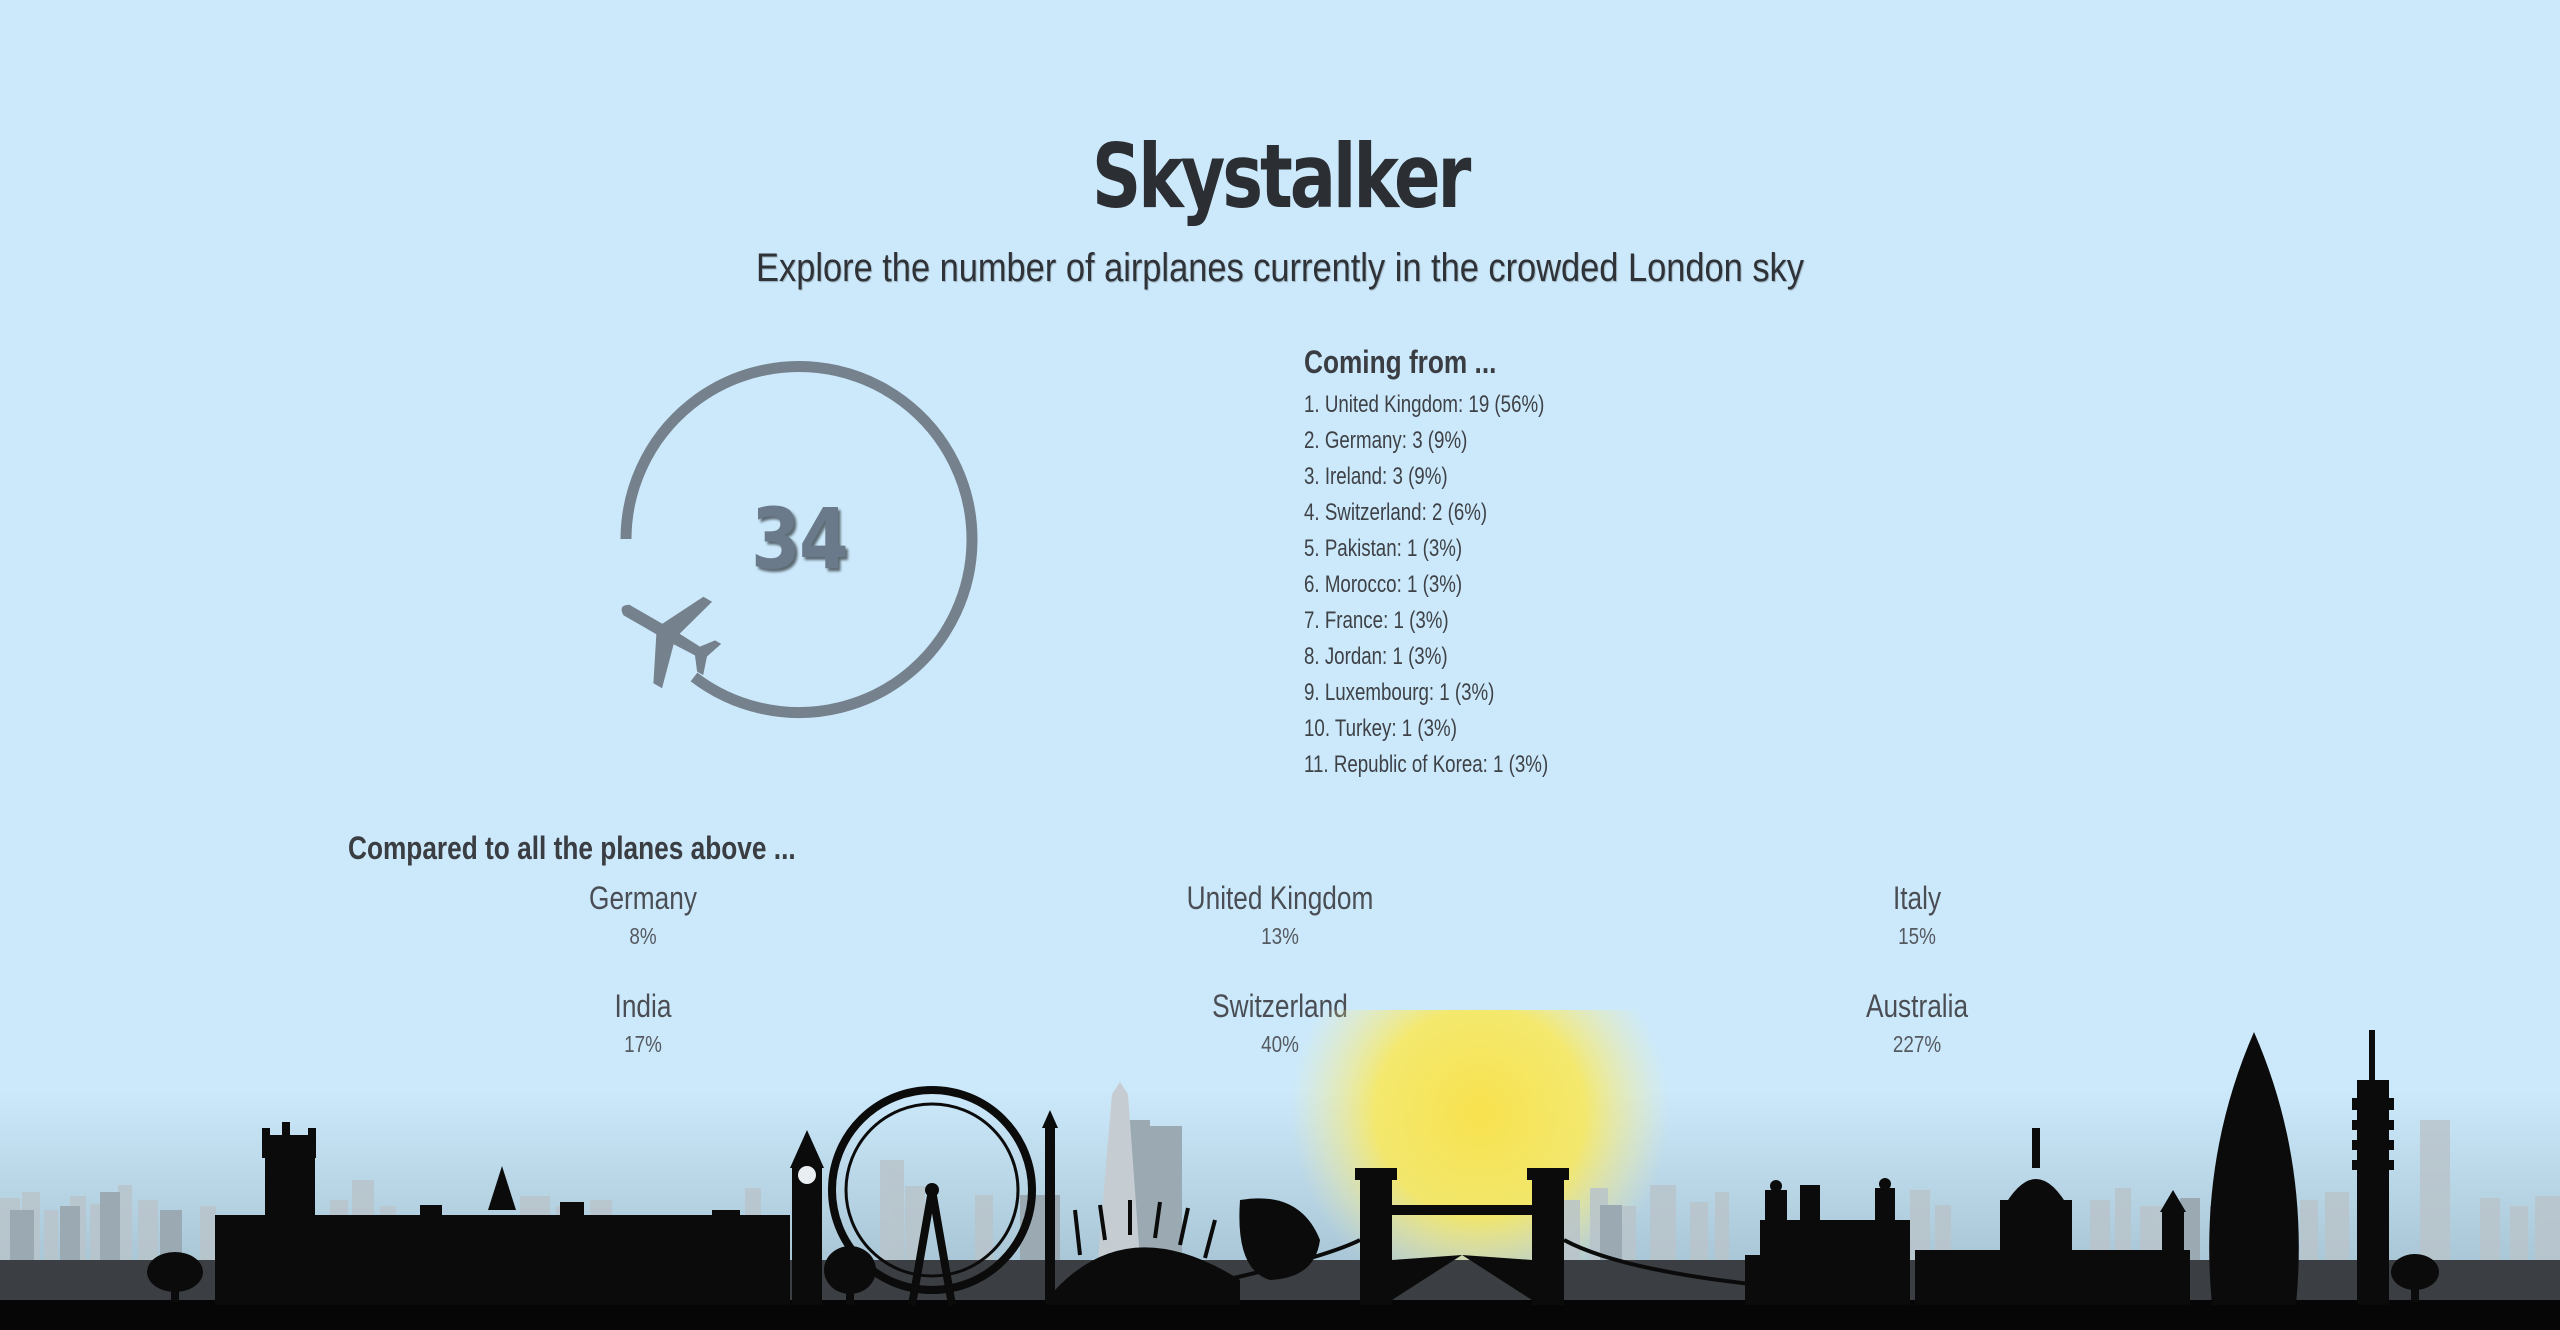 Image resolution: width=2560 pixels, height=1330 pixels. Describe the element at coordinates (1396, 512) in the screenshot. I see `list-item: 4. Switzerland: 2 (6%)` at that location.